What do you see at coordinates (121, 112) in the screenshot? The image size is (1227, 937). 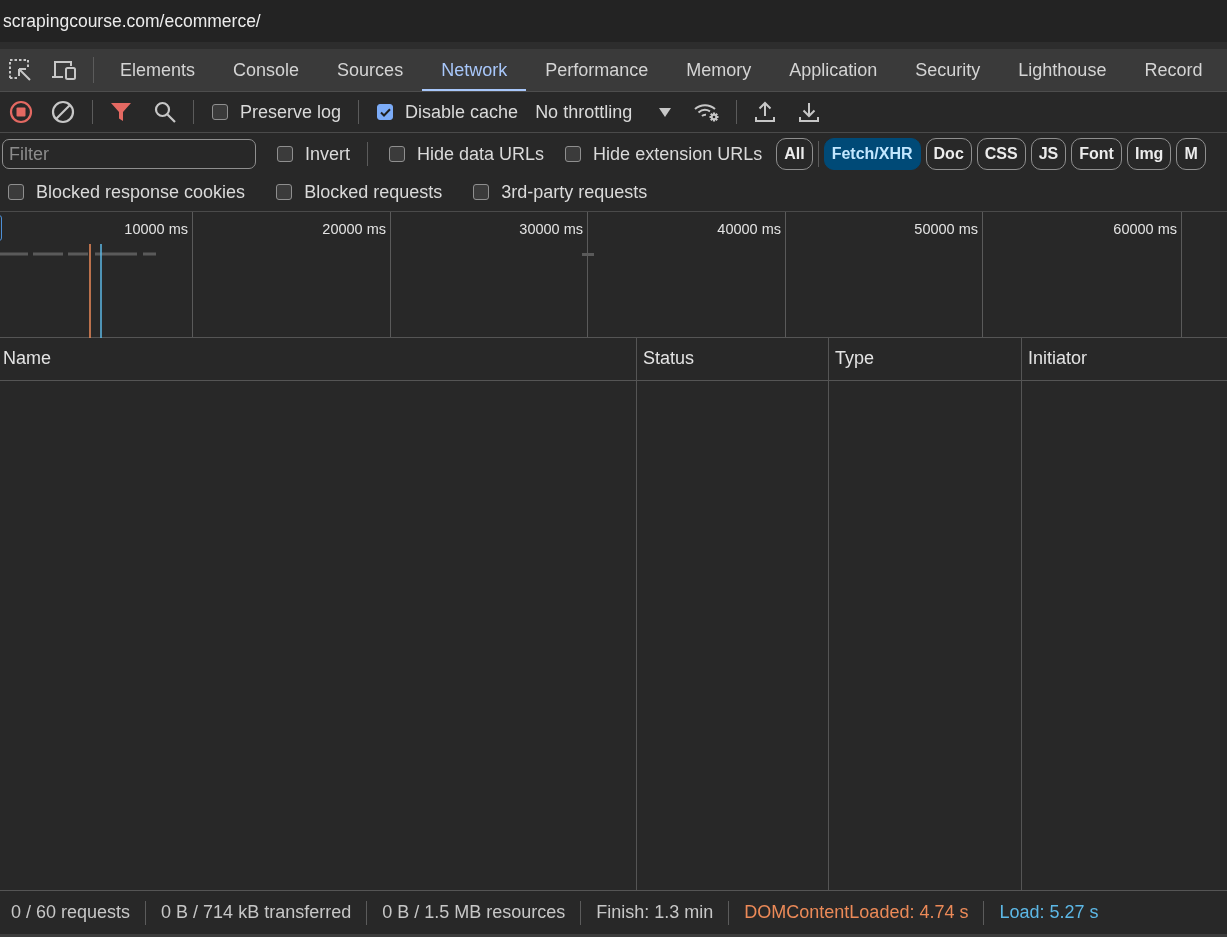 I see `funnel-icon` at bounding box center [121, 112].